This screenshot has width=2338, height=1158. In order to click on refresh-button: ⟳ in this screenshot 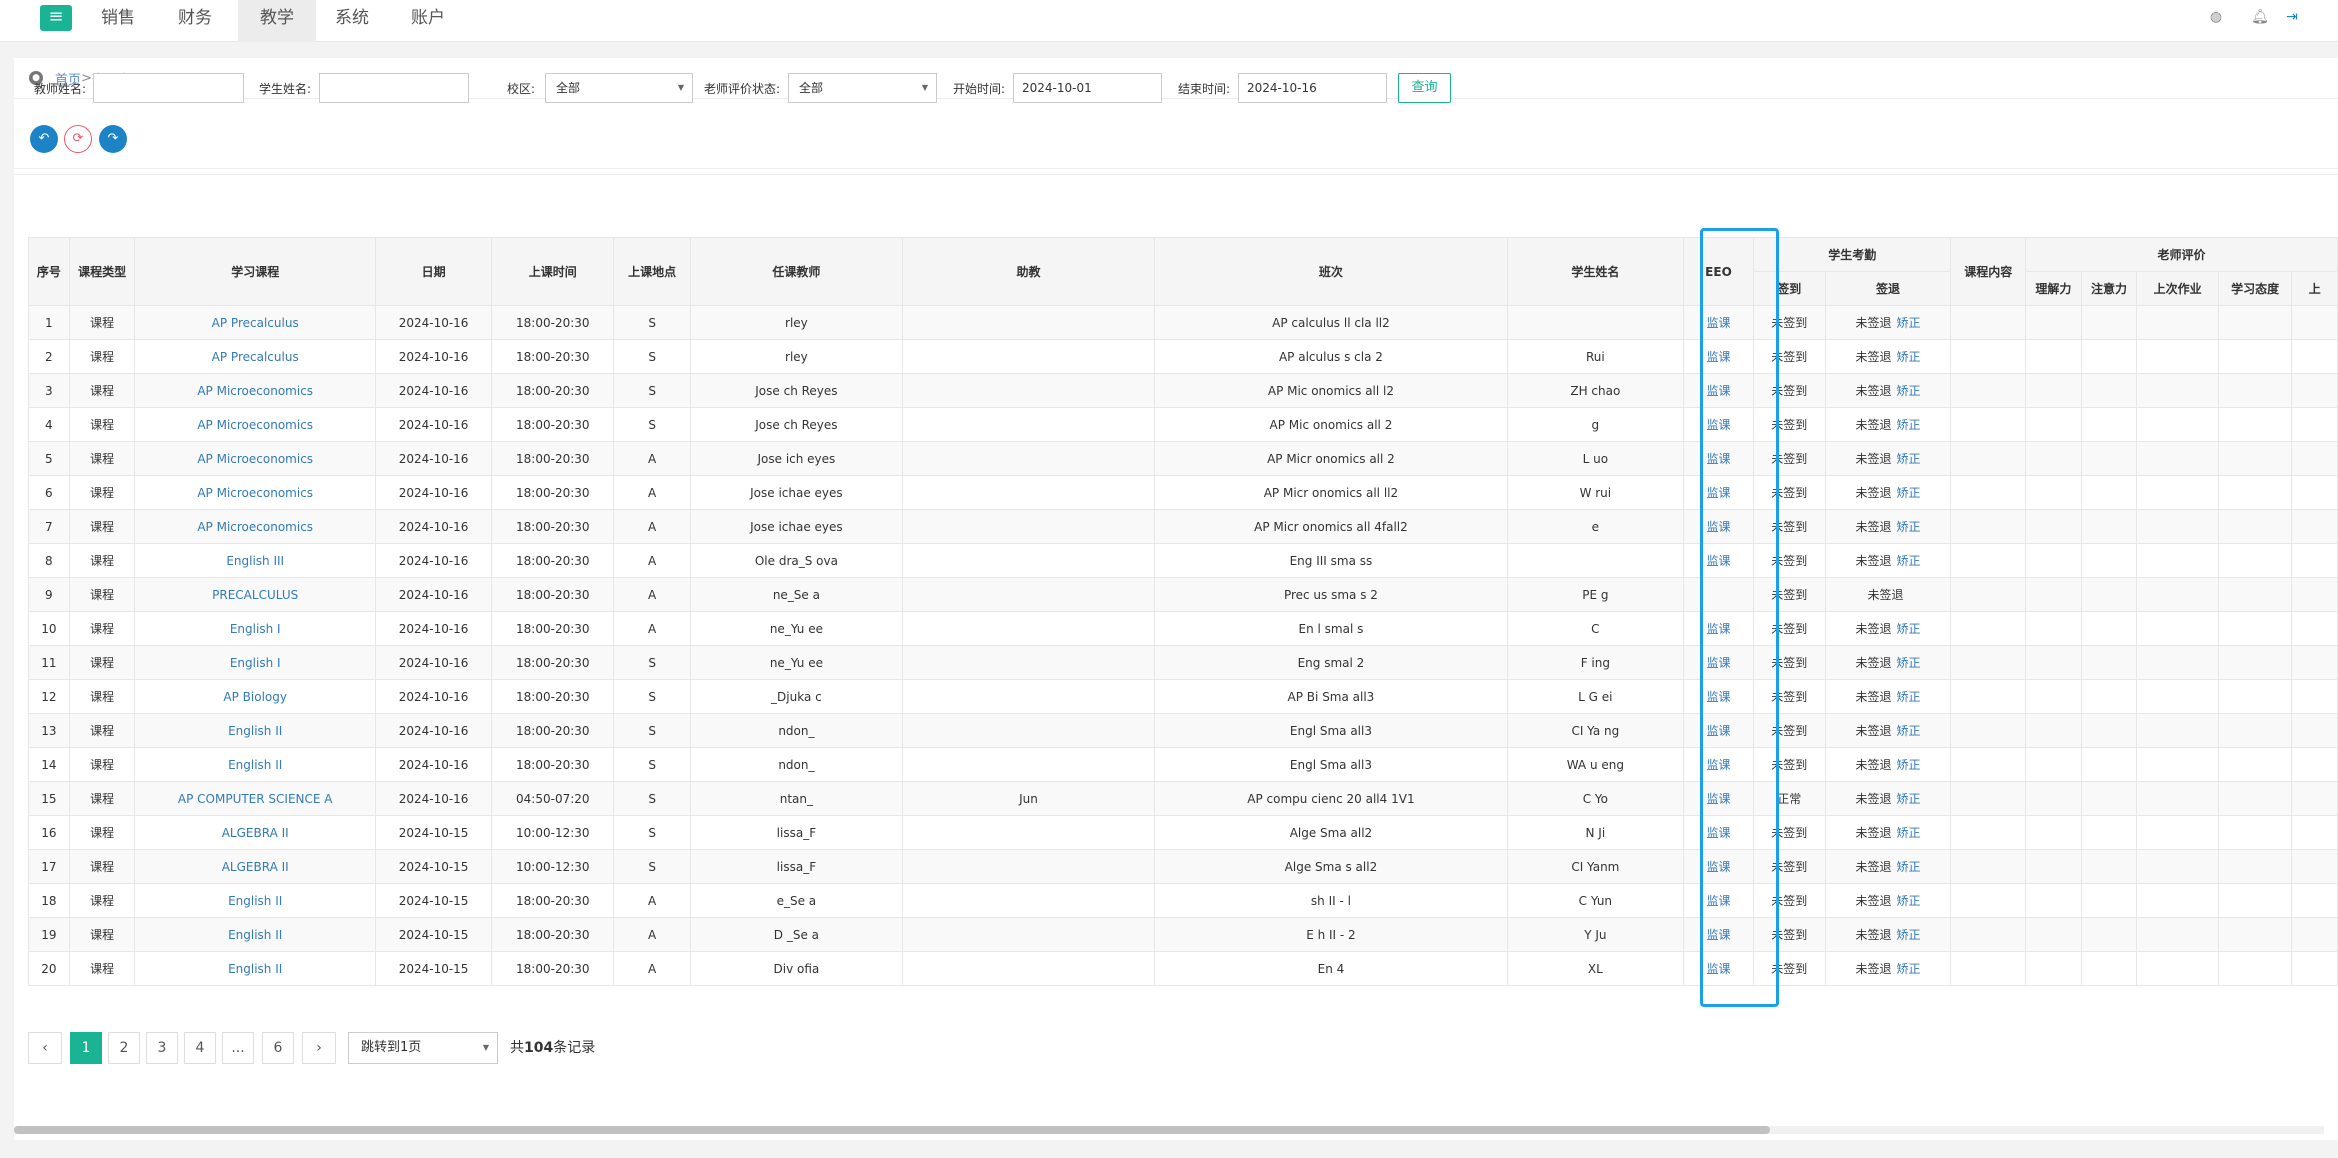, I will do `click(78, 139)`.